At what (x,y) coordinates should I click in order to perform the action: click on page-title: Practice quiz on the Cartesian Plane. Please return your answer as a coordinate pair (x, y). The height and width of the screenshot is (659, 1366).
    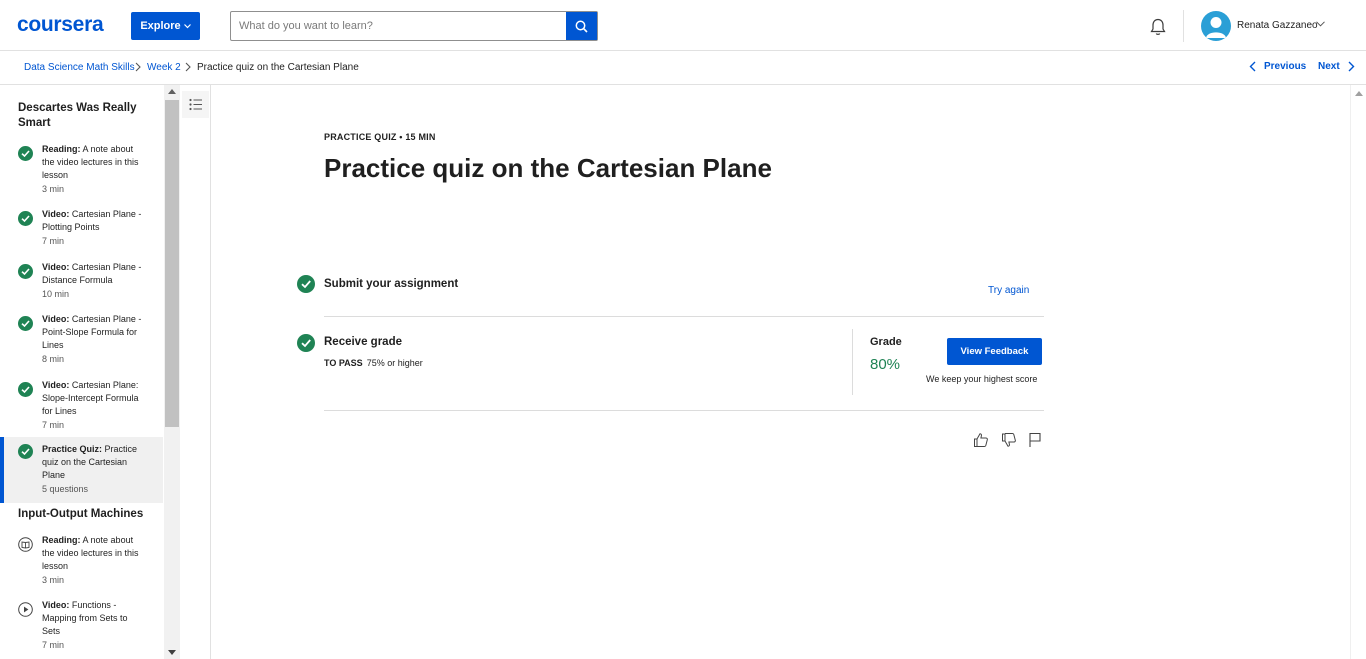
    Looking at the image, I should click on (548, 168).